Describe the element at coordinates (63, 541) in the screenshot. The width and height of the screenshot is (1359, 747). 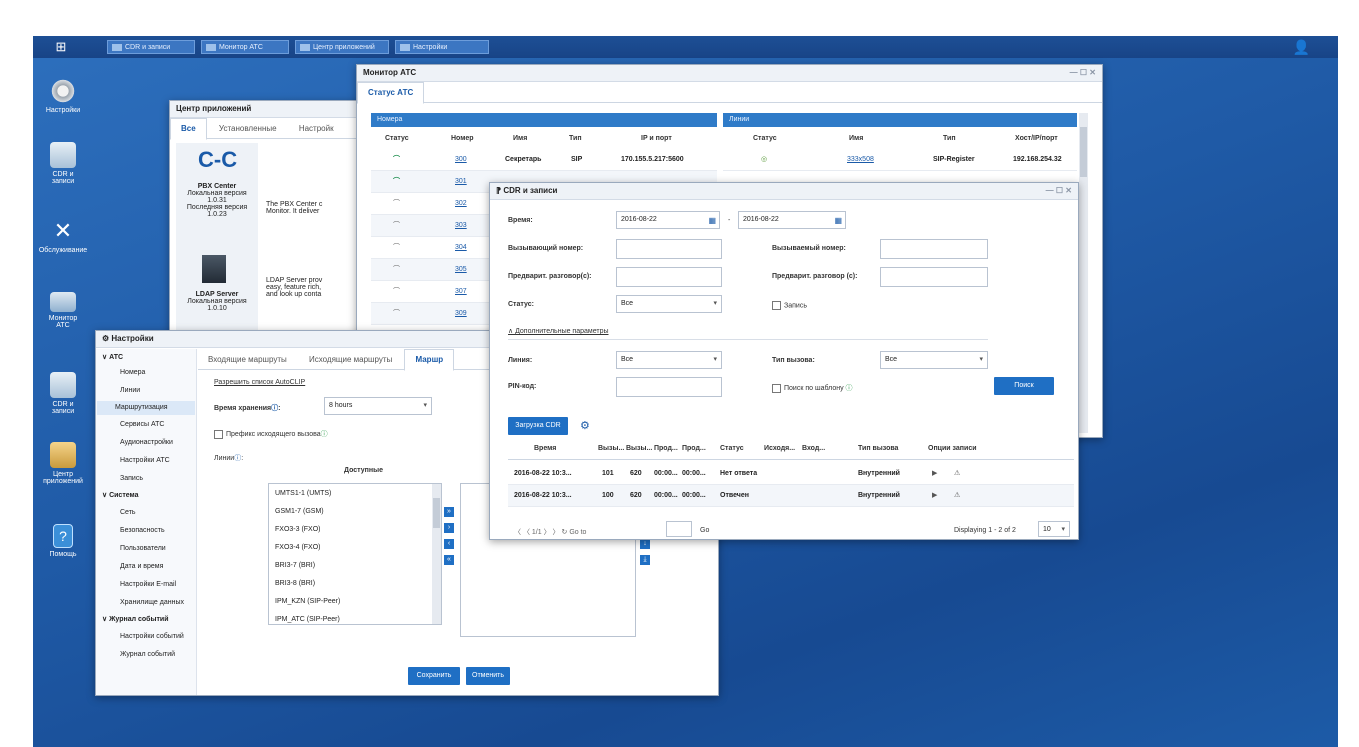
I see `desktop-icon-help: ? Помощь` at that location.